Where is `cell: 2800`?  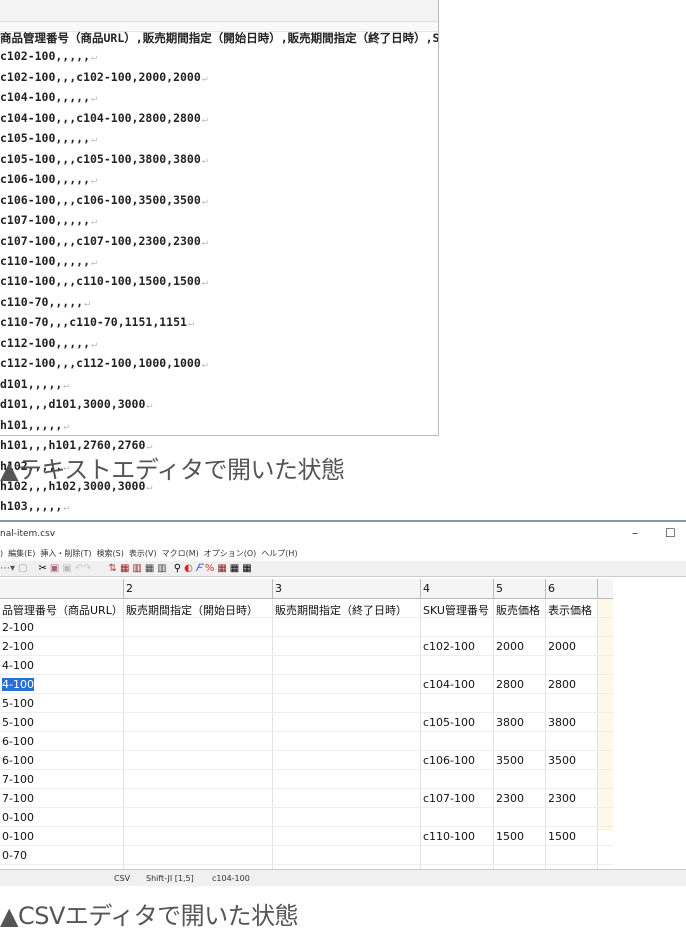
cell: 2800 is located at coordinates (520, 684).